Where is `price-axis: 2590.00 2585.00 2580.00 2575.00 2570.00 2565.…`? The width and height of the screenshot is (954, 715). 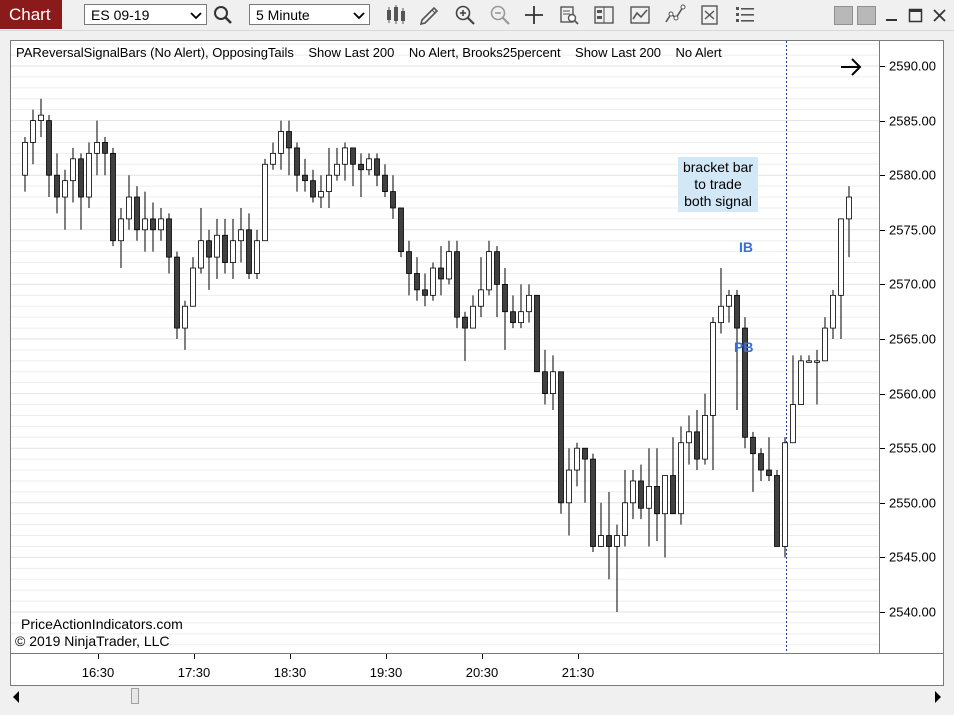 price-axis: 2590.00 2585.00 2580.00 2575.00 2570.00 2565.… is located at coordinates (912, 347).